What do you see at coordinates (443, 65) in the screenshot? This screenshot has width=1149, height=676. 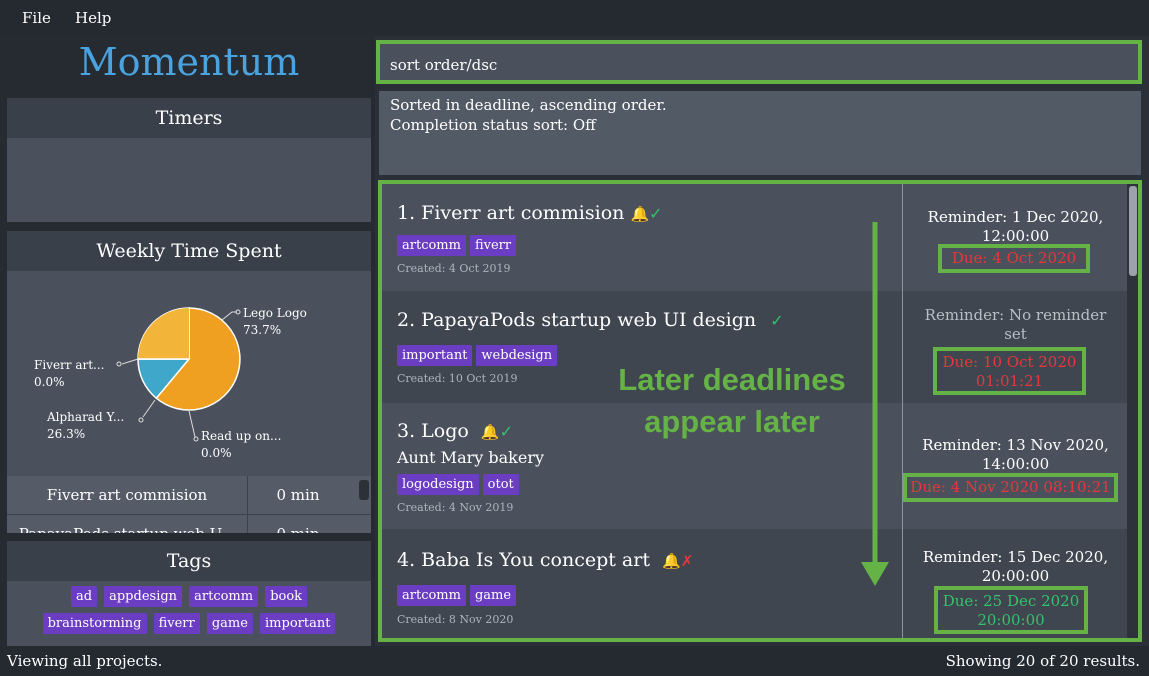 I see `command-input: sort order/dsc` at bounding box center [443, 65].